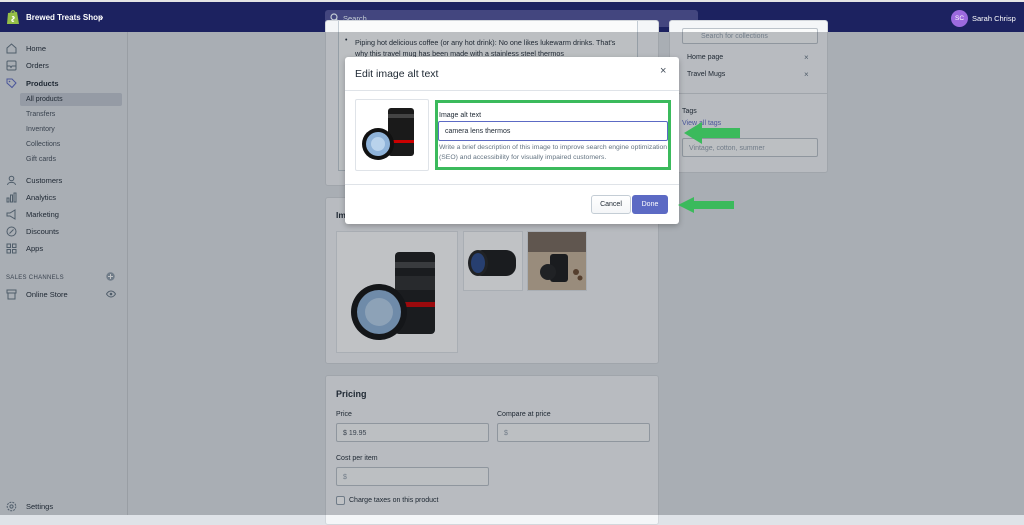  Describe the element at coordinates (101, 16) in the screenshot. I see `chevron-down-icon: ⌄` at that location.